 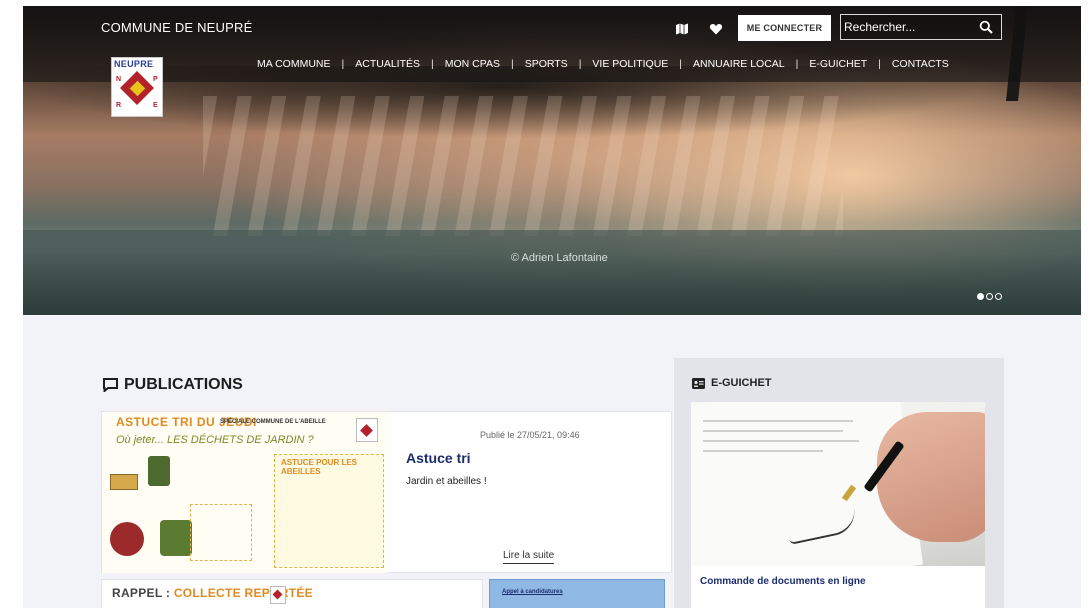 I want to click on publication-title: Astuce tri, so click(x=438, y=458).